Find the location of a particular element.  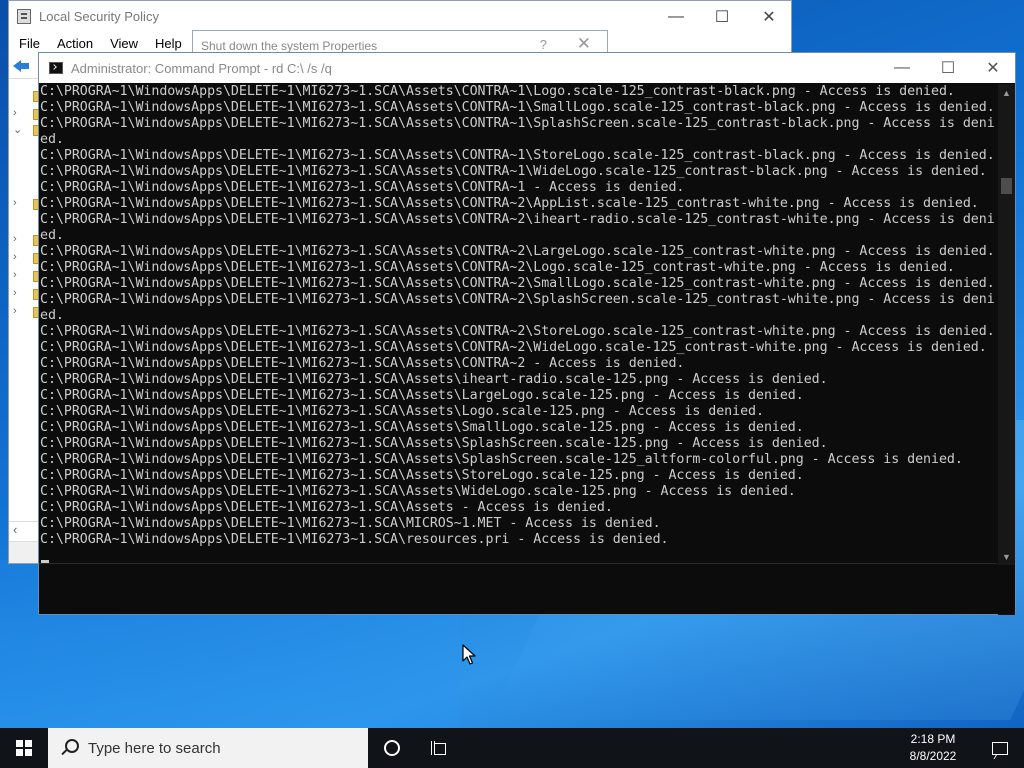

lsp-window-title: Local Security Policy is located at coordinates (99, 16).